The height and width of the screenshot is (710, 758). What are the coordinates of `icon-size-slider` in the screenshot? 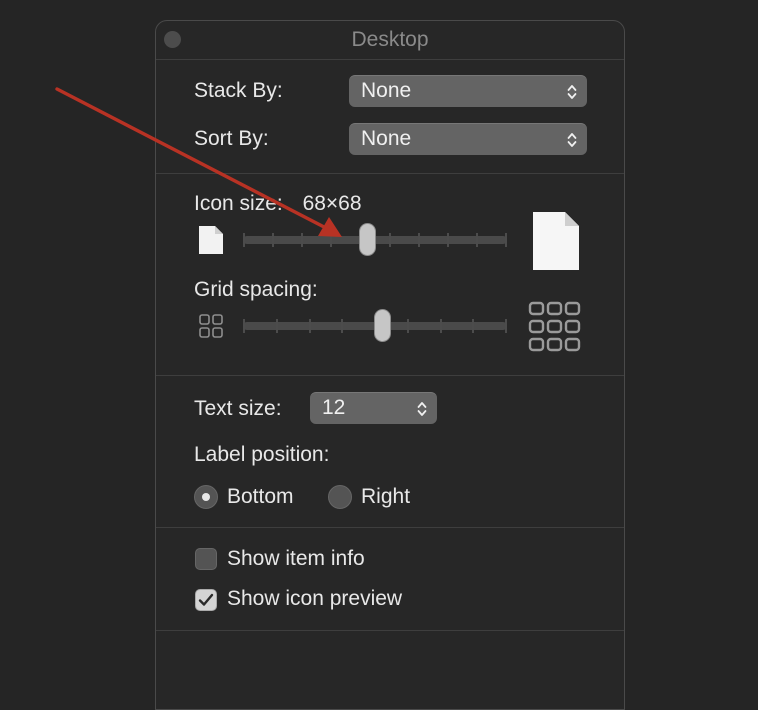 It's located at (375, 239).